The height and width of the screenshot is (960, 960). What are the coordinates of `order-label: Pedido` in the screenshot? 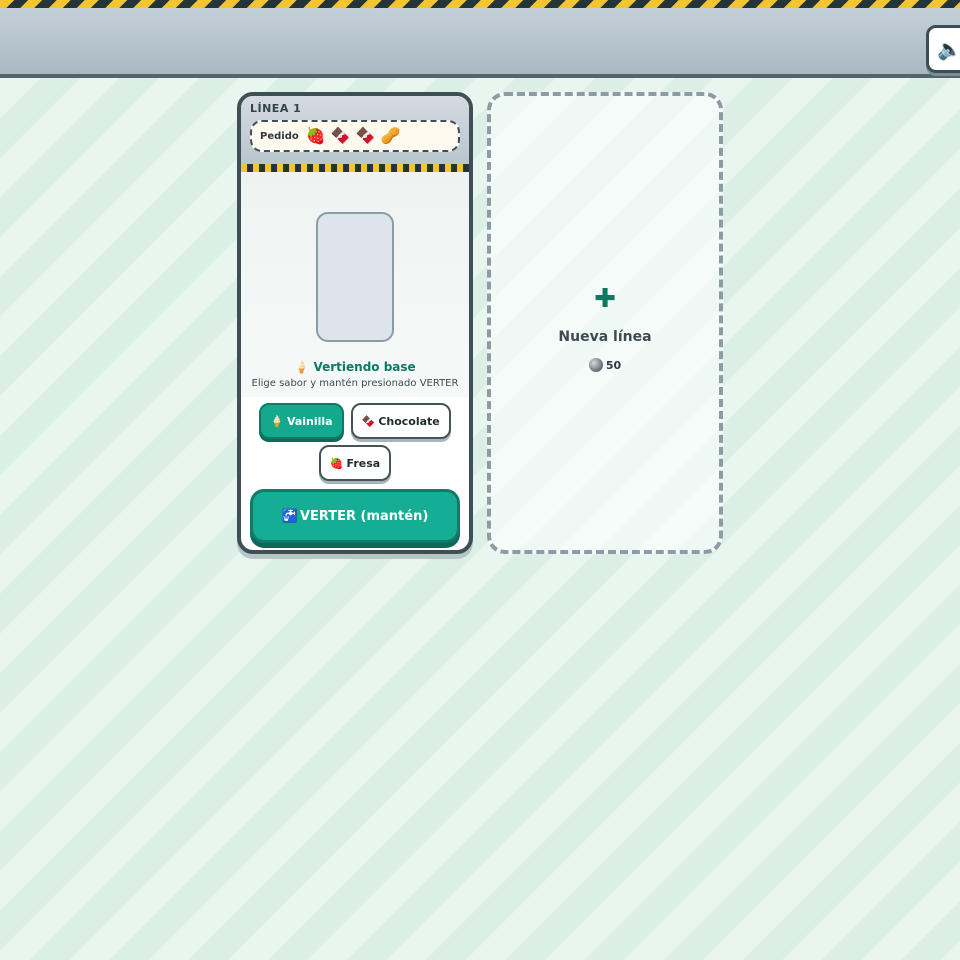 It's located at (279, 136).